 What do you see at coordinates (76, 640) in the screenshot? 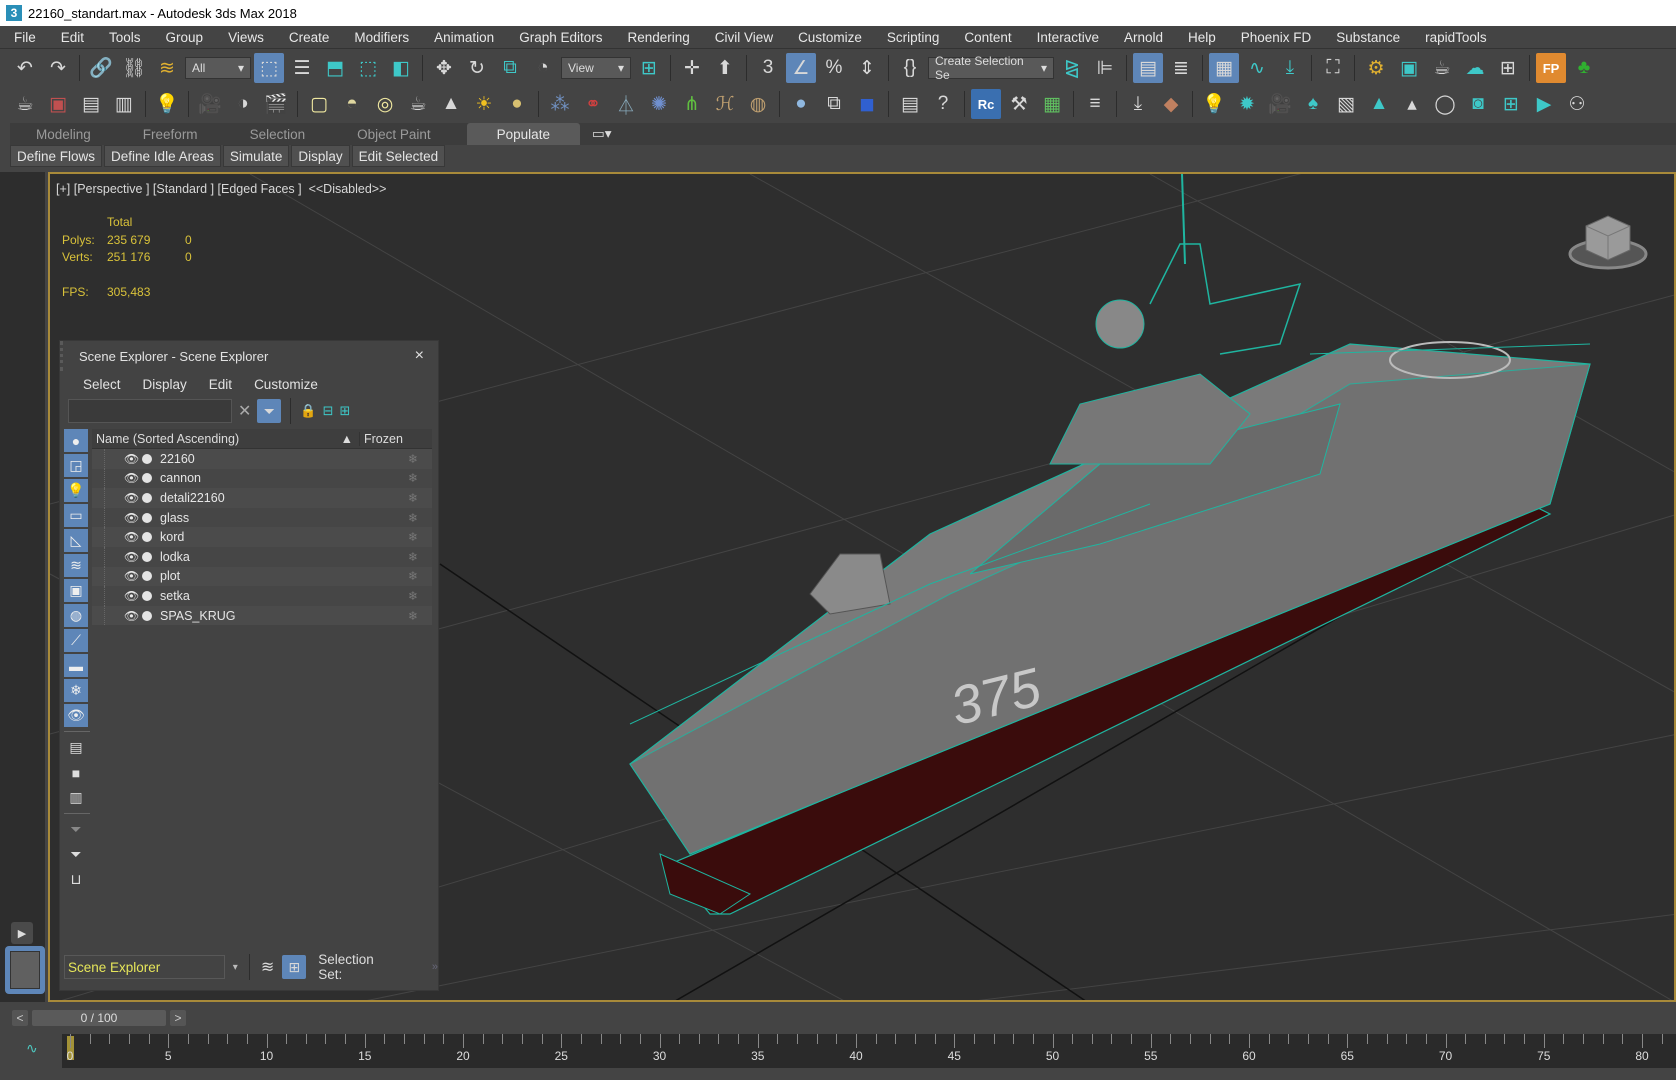
I see `bones-filter-icon: ⟋` at bounding box center [76, 640].